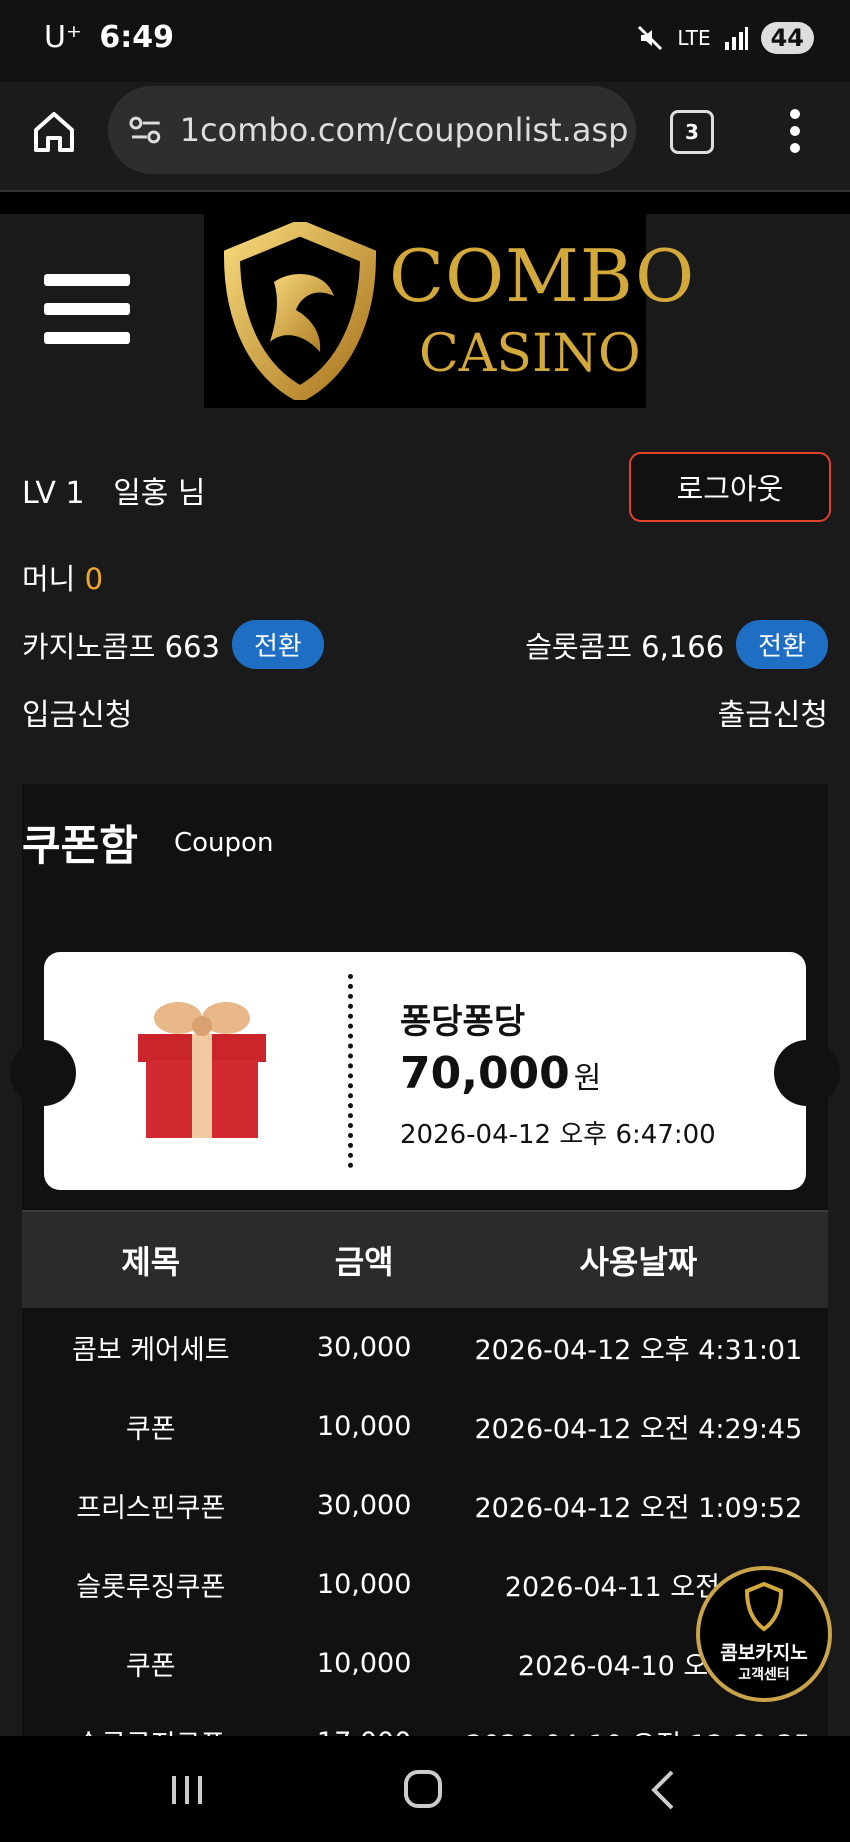  Describe the element at coordinates (638, 1429) in the screenshot. I see `row-date: 2026-04-12 오전 4:29:45` at that location.